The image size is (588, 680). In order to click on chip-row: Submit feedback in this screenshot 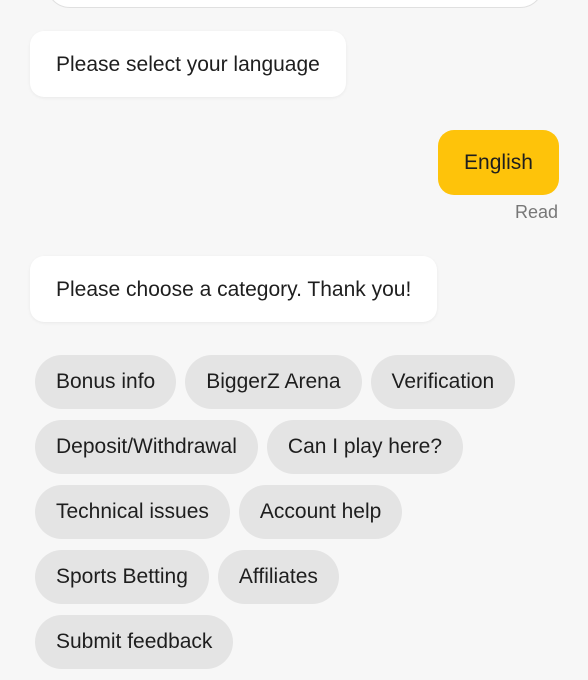, I will do `click(285, 642)`.